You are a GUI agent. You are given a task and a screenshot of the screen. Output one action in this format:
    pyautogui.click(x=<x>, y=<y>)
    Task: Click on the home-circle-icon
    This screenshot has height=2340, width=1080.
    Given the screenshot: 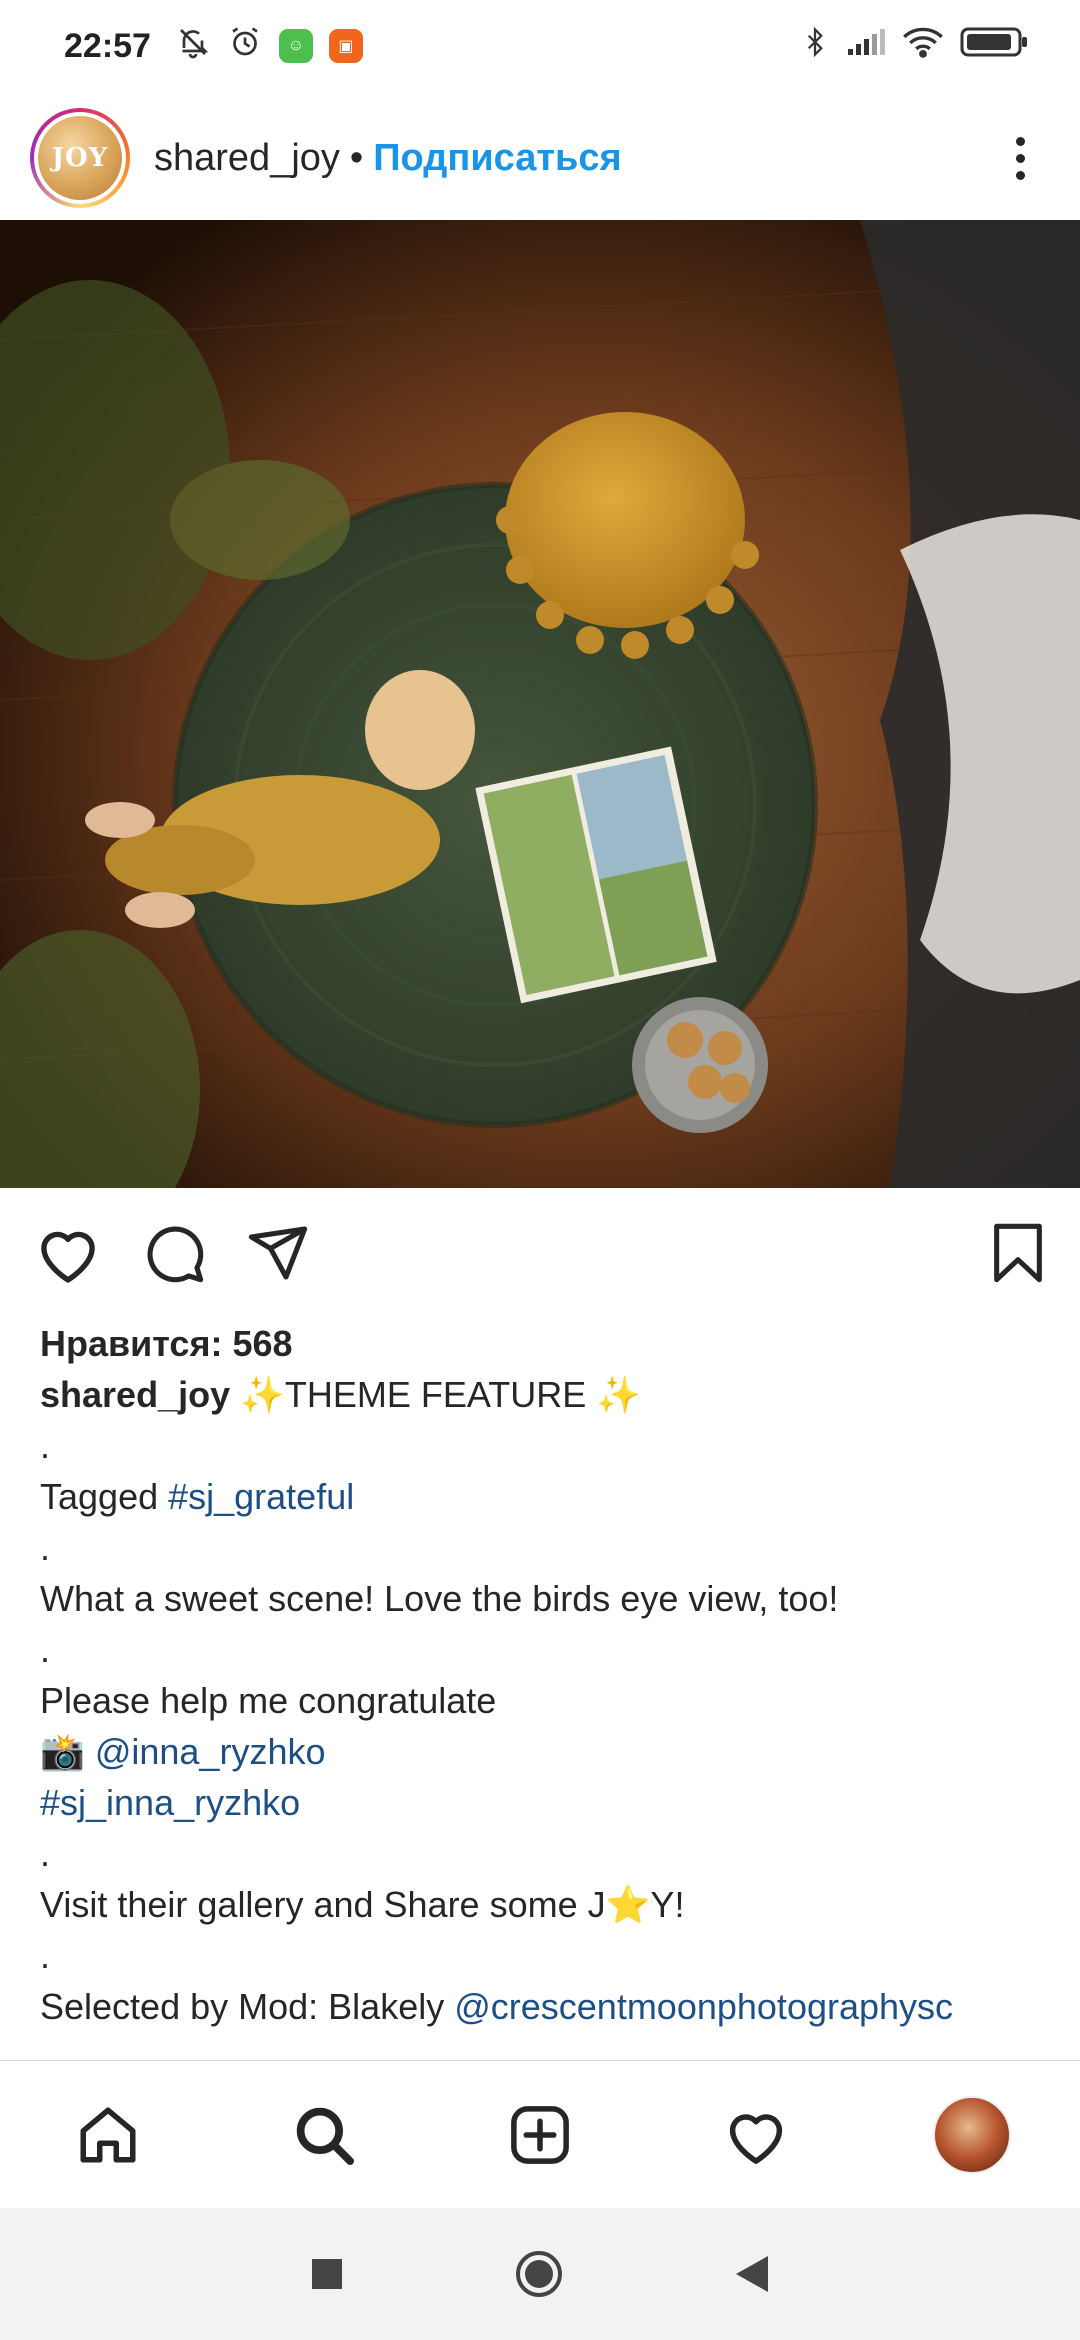 What is the action you would take?
    pyautogui.click(x=539, y=2274)
    